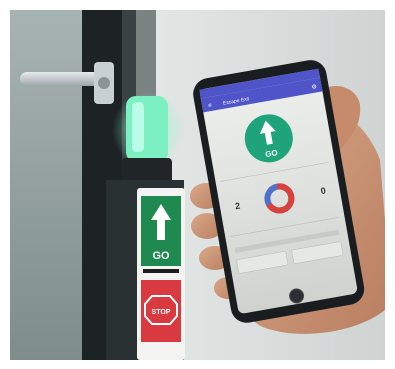 The image size is (395, 369). What do you see at coordinates (161, 312) in the screenshot?
I see `stop-sign-label: STOP` at bounding box center [161, 312].